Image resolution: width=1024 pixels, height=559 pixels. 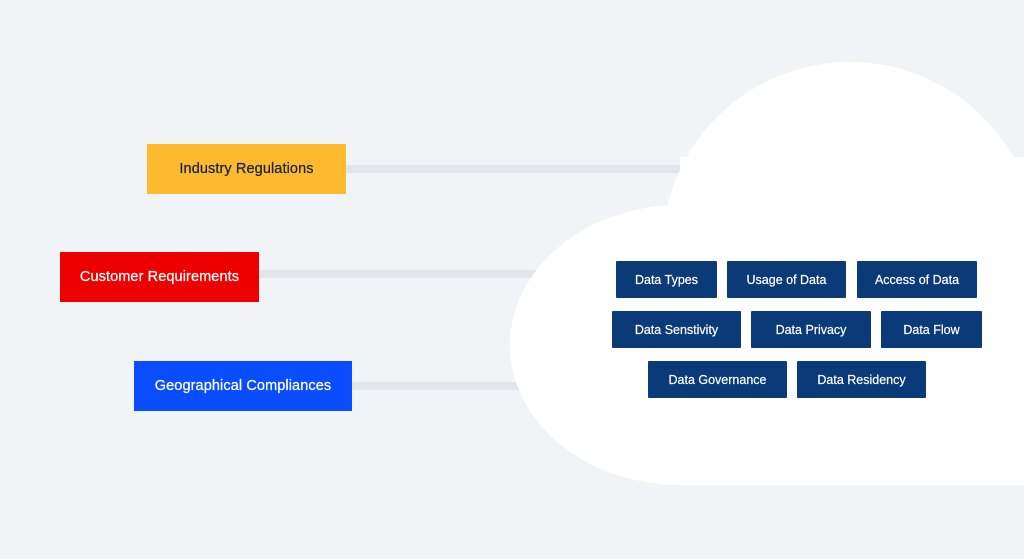 I want to click on chip-data-governance: Data Governance, so click(x=717, y=379).